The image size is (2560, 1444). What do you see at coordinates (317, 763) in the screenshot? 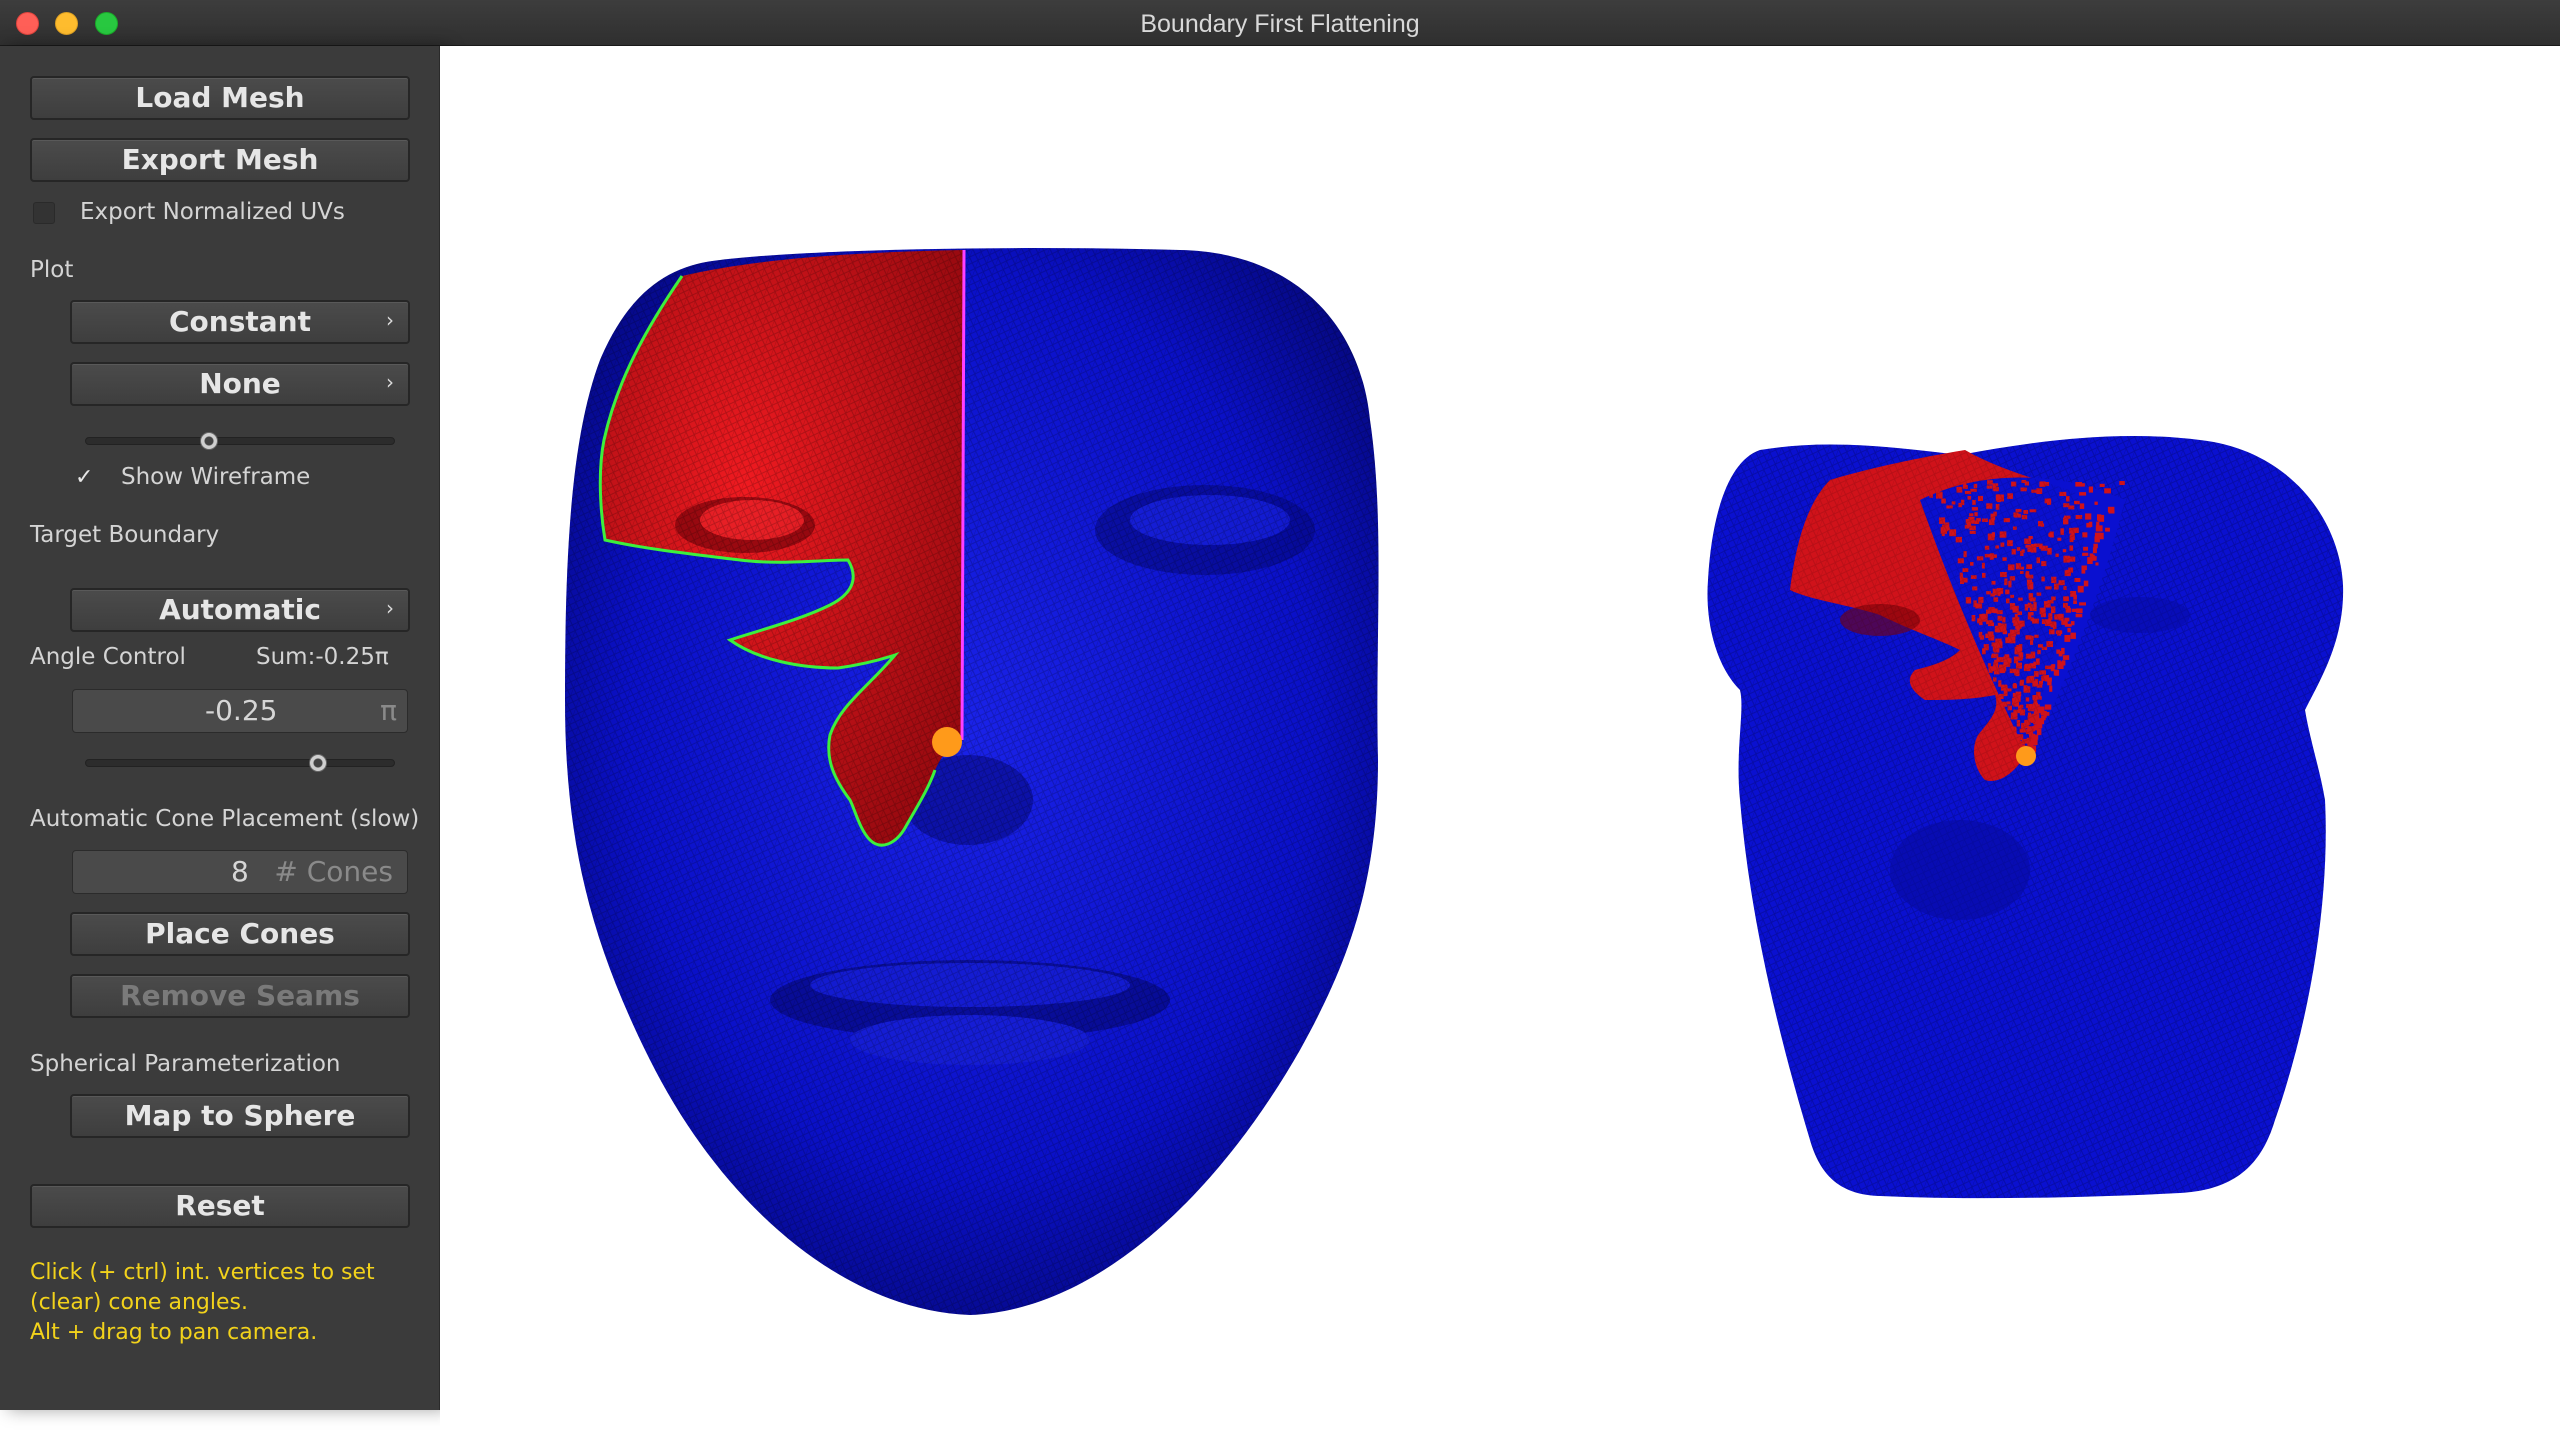
I see `angle-slider-handle` at bounding box center [317, 763].